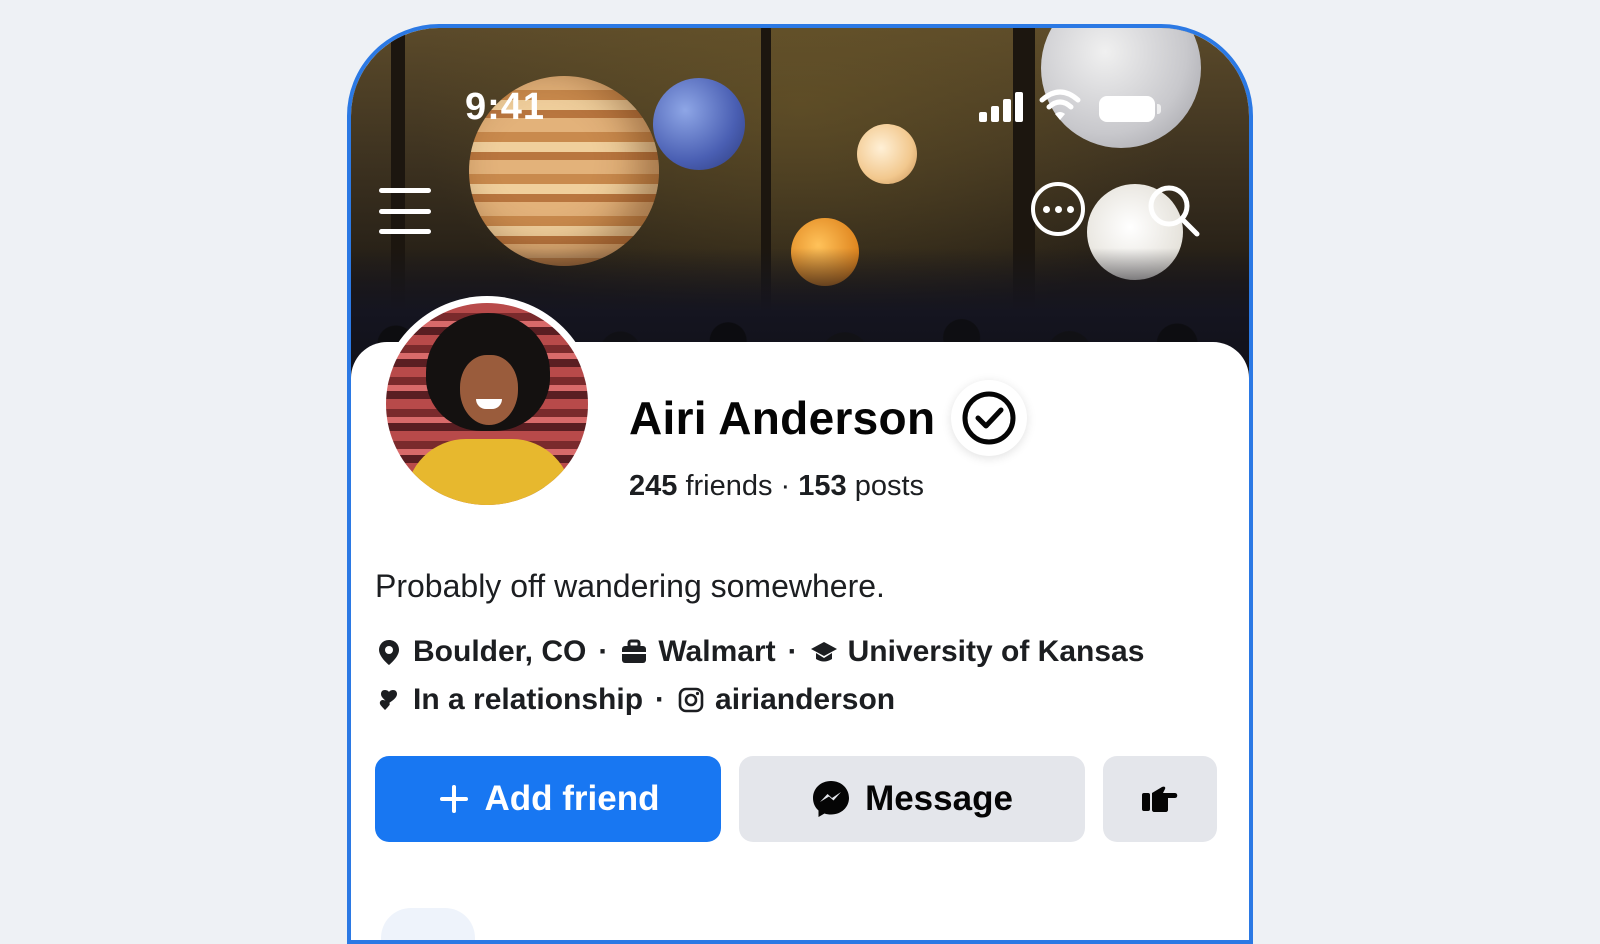 Image resolution: width=1600 pixels, height=944 pixels. Describe the element at coordinates (1130, 109) in the screenshot. I see `battery-icon` at that location.